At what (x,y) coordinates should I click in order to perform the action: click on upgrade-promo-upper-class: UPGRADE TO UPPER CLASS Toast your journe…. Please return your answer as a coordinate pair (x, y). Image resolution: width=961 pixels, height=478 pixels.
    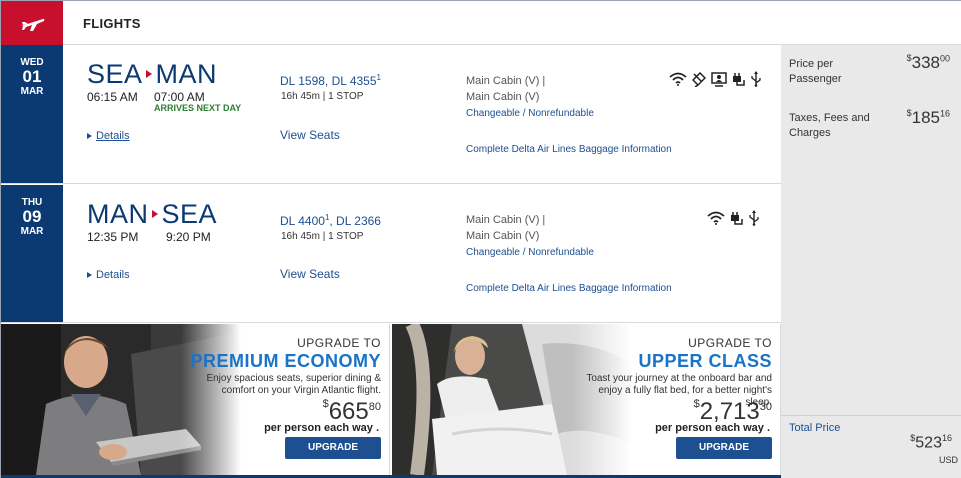
    Looking at the image, I should click on (586, 399).